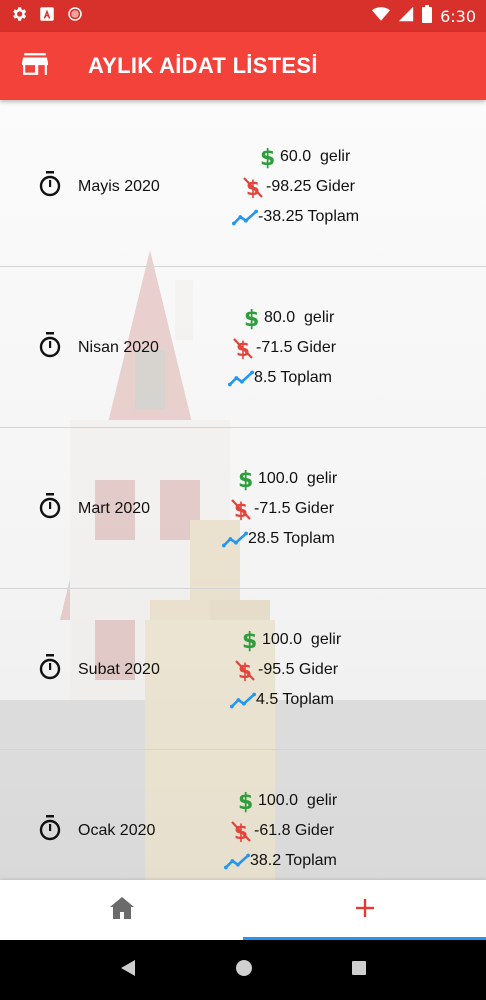  I want to click on expense-value: -98.25 Gider, so click(310, 186).